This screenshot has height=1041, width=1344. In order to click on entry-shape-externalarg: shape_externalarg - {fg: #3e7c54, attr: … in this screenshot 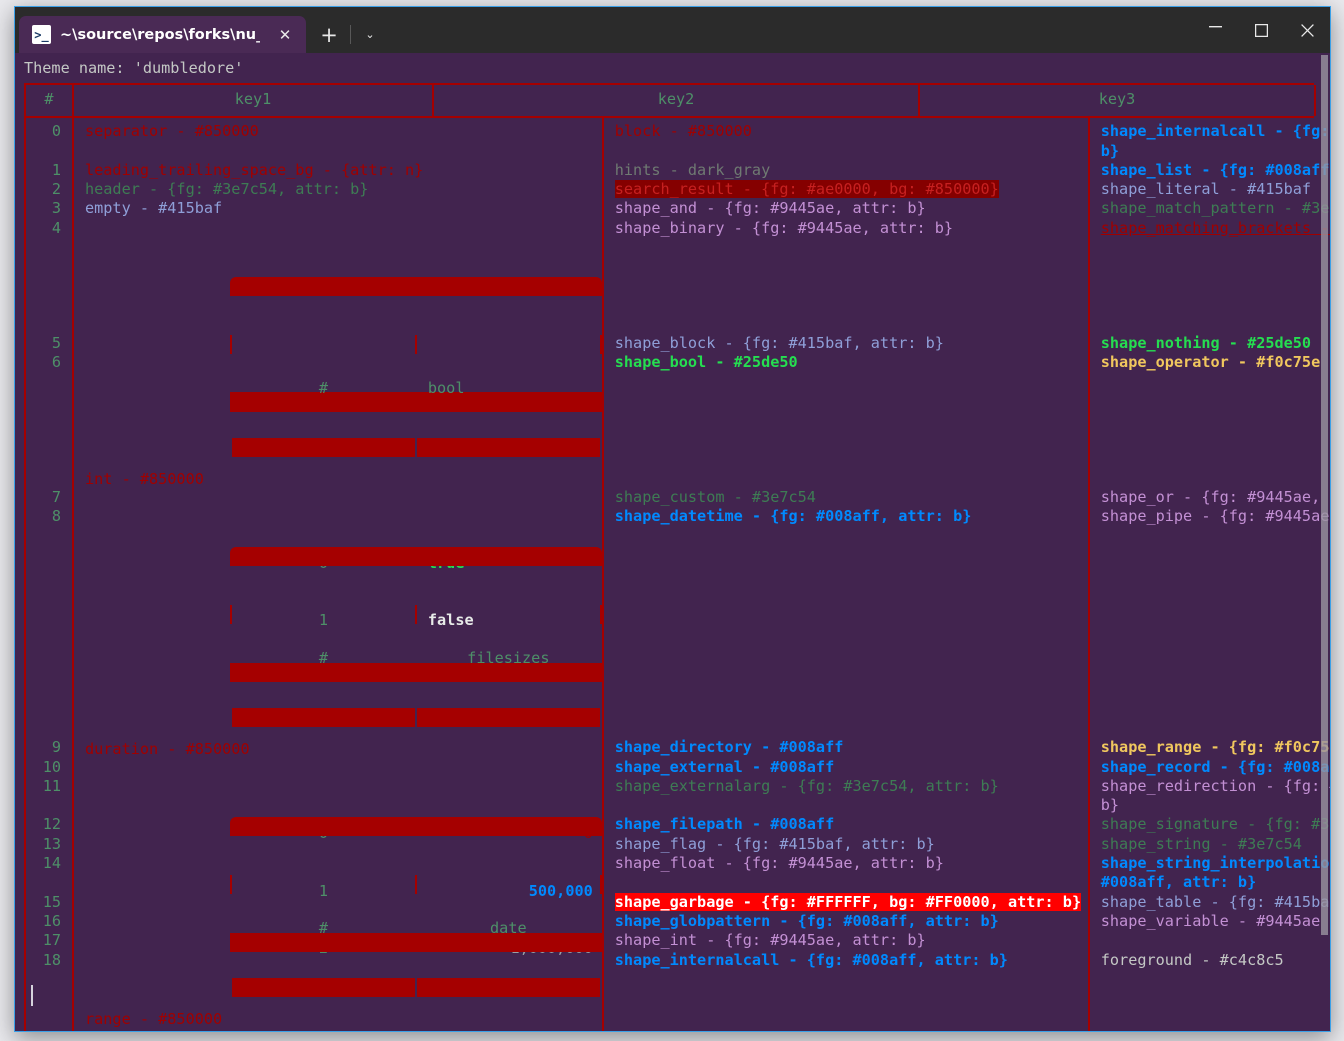, I will do `click(806, 785)`.